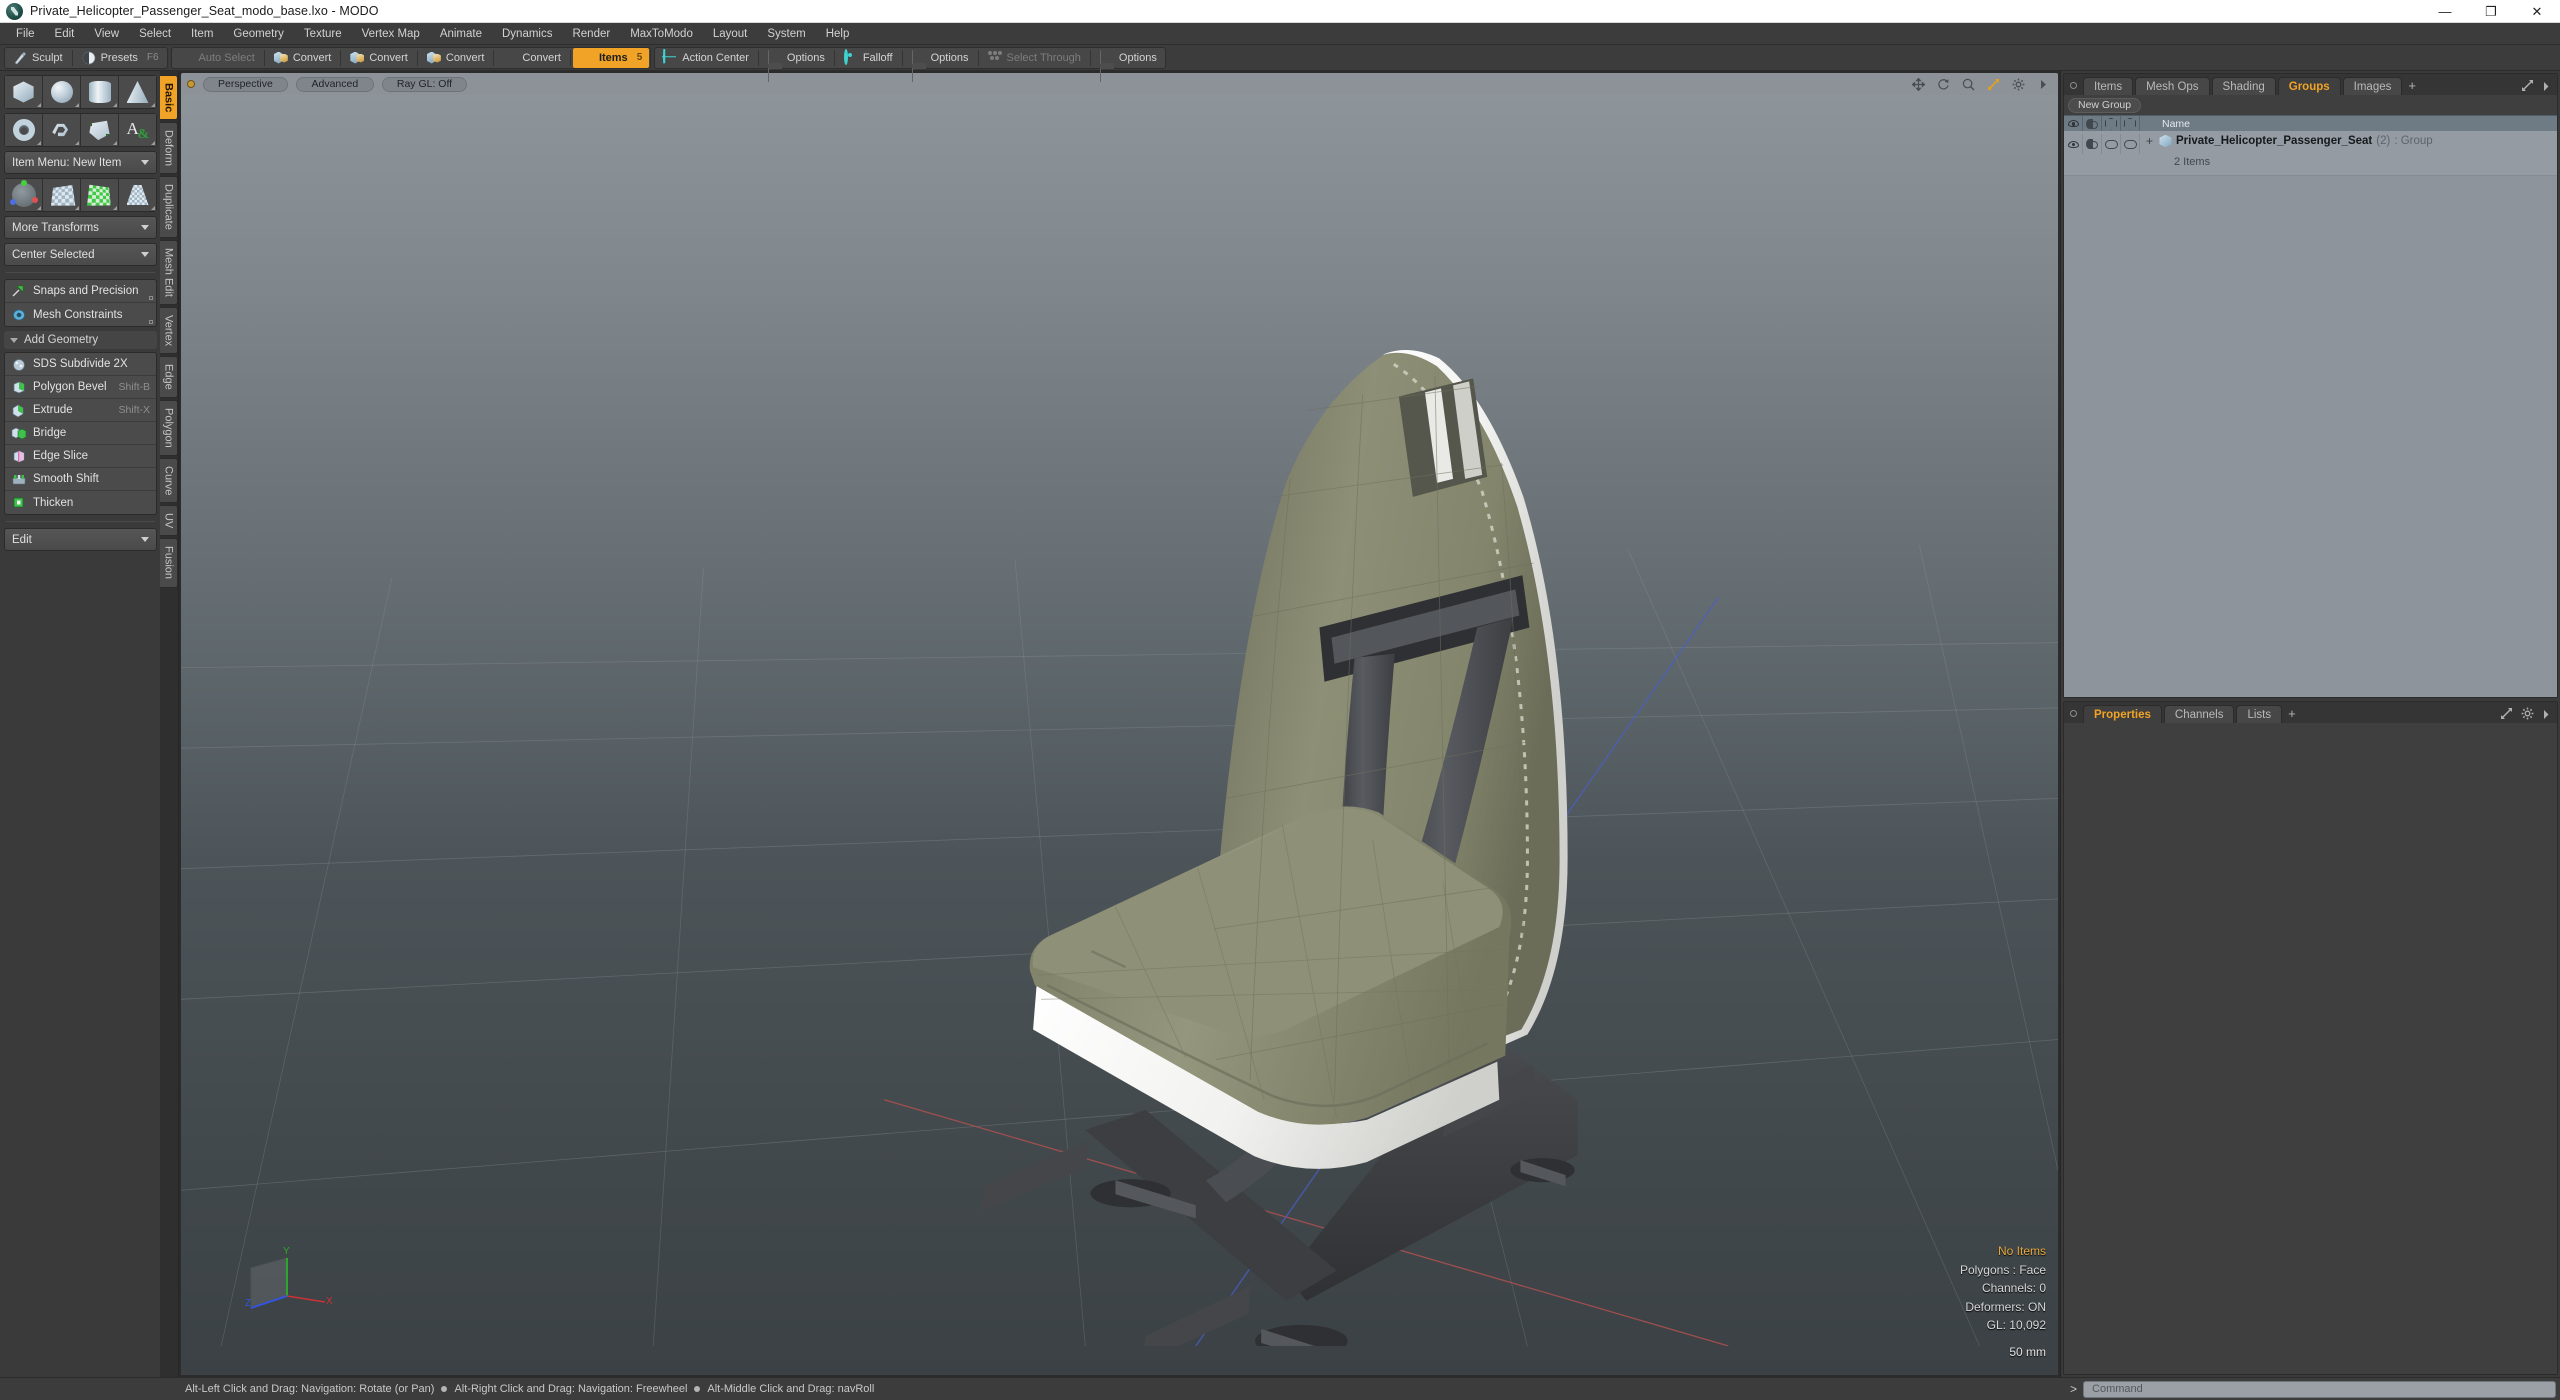 This screenshot has height=1400, width=2560. I want to click on edit-dropdown: Edit, so click(80, 539).